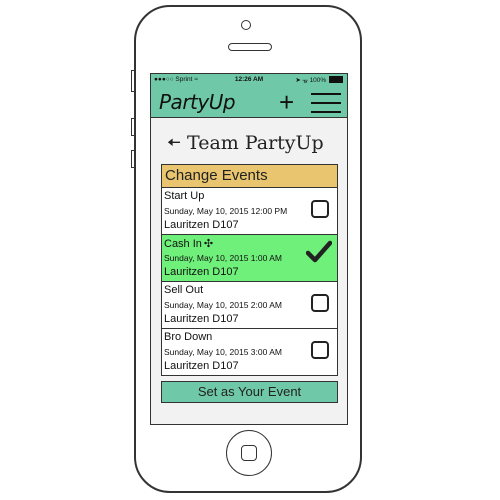 The image size is (500, 500). Describe the element at coordinates (255, 143) in the screenshot. I see `page-title: Team PartyUp` at that location.